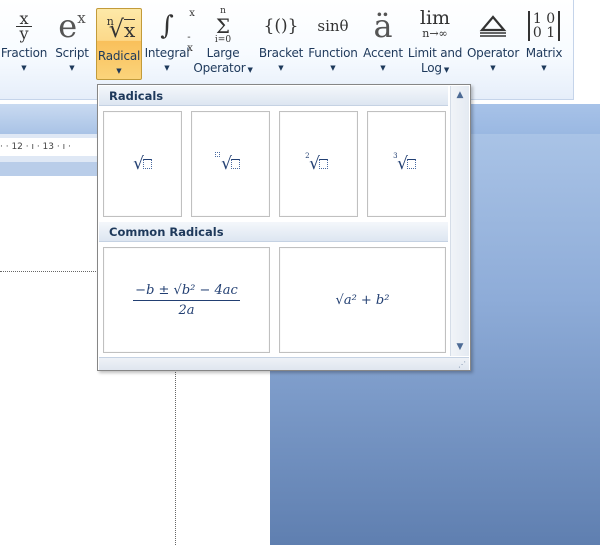  I want to click on operator-button: Operator ▼, so click(493, 43).